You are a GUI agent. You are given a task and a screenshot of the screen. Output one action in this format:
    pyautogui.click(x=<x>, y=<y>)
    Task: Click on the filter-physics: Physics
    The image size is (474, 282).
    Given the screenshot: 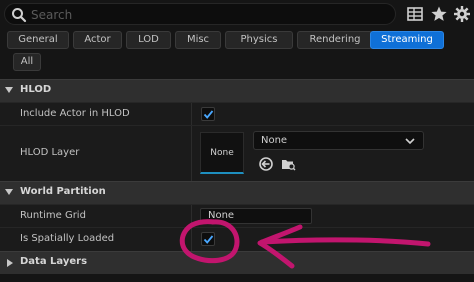 What is the action you would take?
    pyautogui.click(x=259, y=40)
    